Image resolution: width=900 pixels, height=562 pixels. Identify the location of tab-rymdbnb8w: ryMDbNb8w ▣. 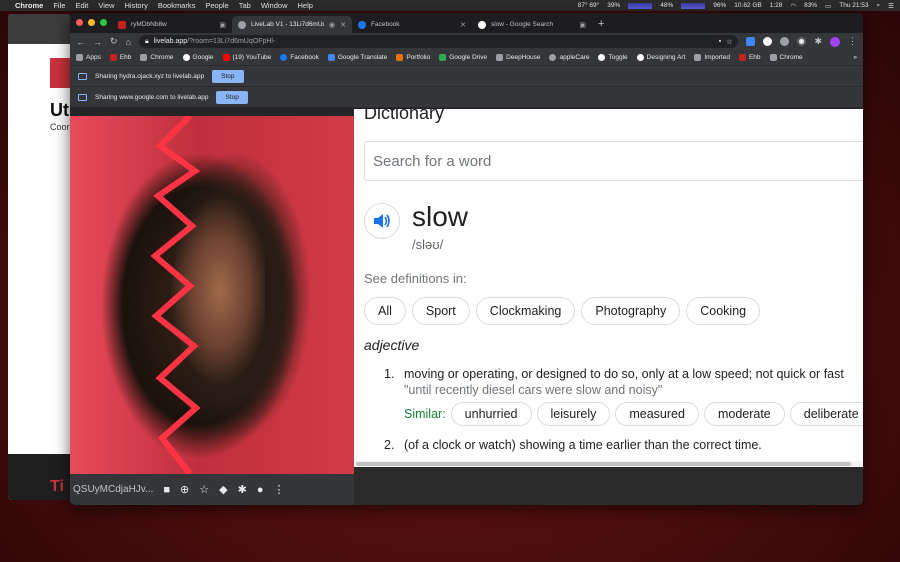
(172, 24).